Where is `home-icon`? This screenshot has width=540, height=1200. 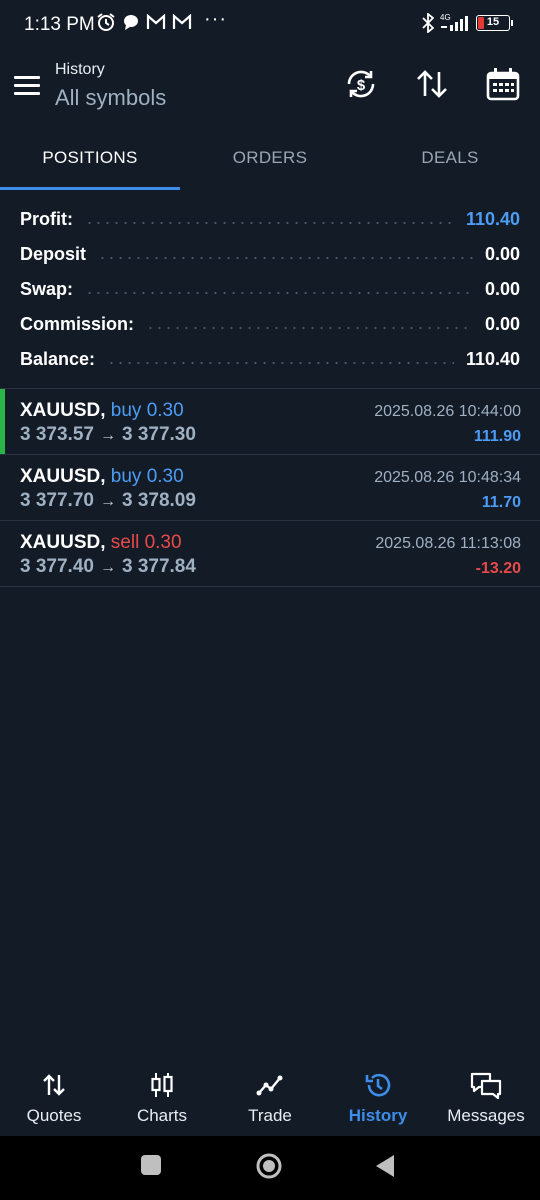
home-icon is located at coordinates (269, 1166).